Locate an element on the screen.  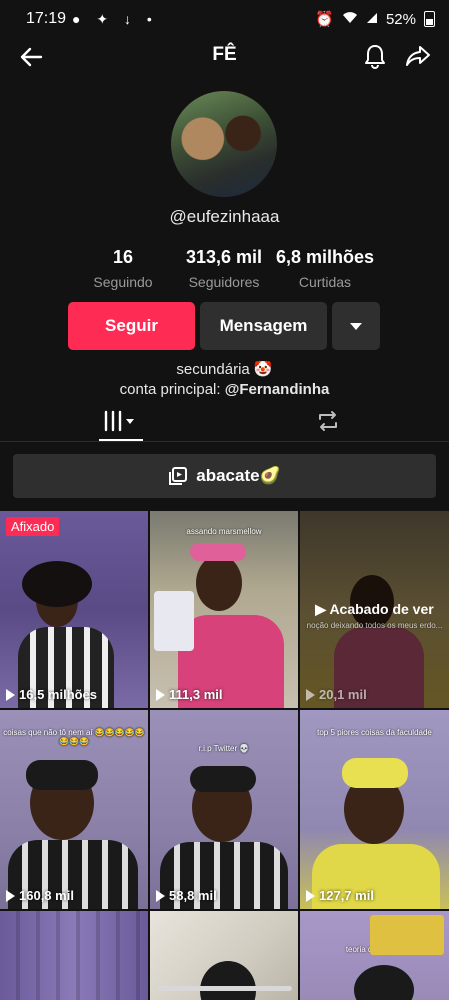
stat-following: 16 Seguindo is located at coordinates (123, 268).